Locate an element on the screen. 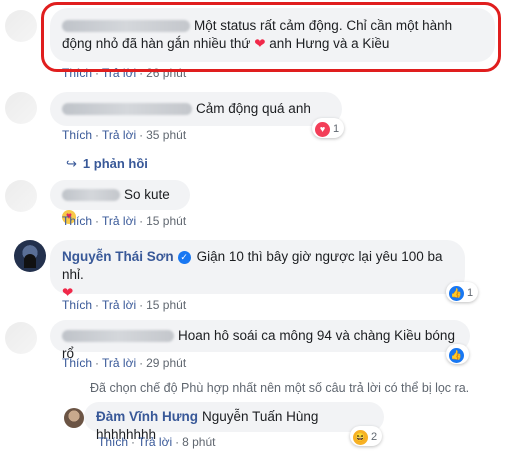 This screenshot has height=451, width=505. haha-reaction-icon: 😆 is located at coordinates (360, 437).